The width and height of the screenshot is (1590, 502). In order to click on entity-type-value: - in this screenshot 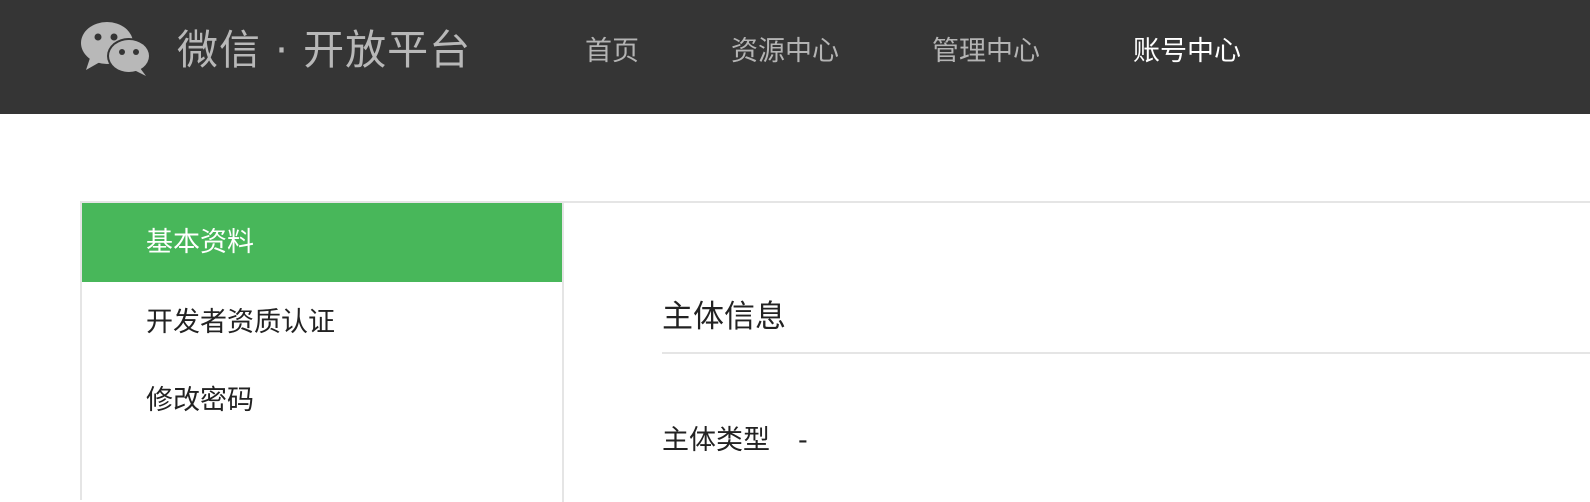, I will do `click(803, 440)`.